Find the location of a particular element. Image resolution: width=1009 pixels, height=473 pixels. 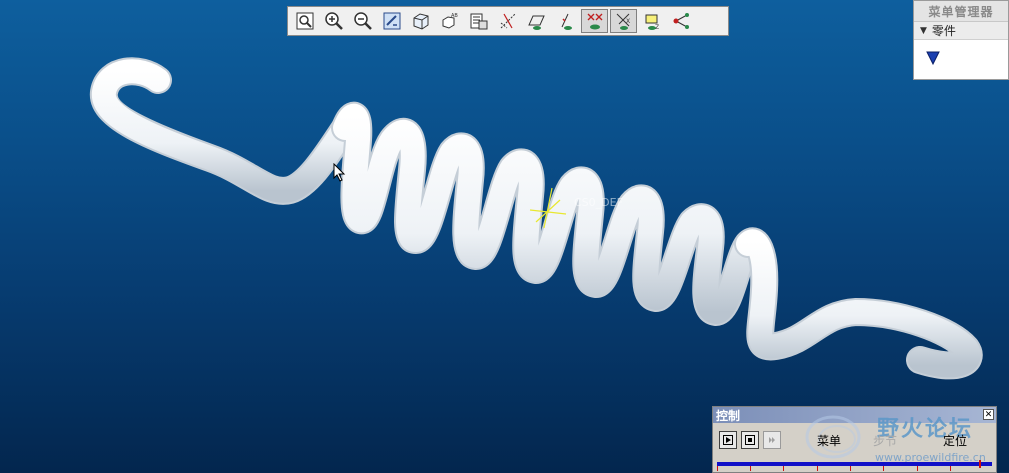

annotations-icon: X is located at coordinates (623, 21).